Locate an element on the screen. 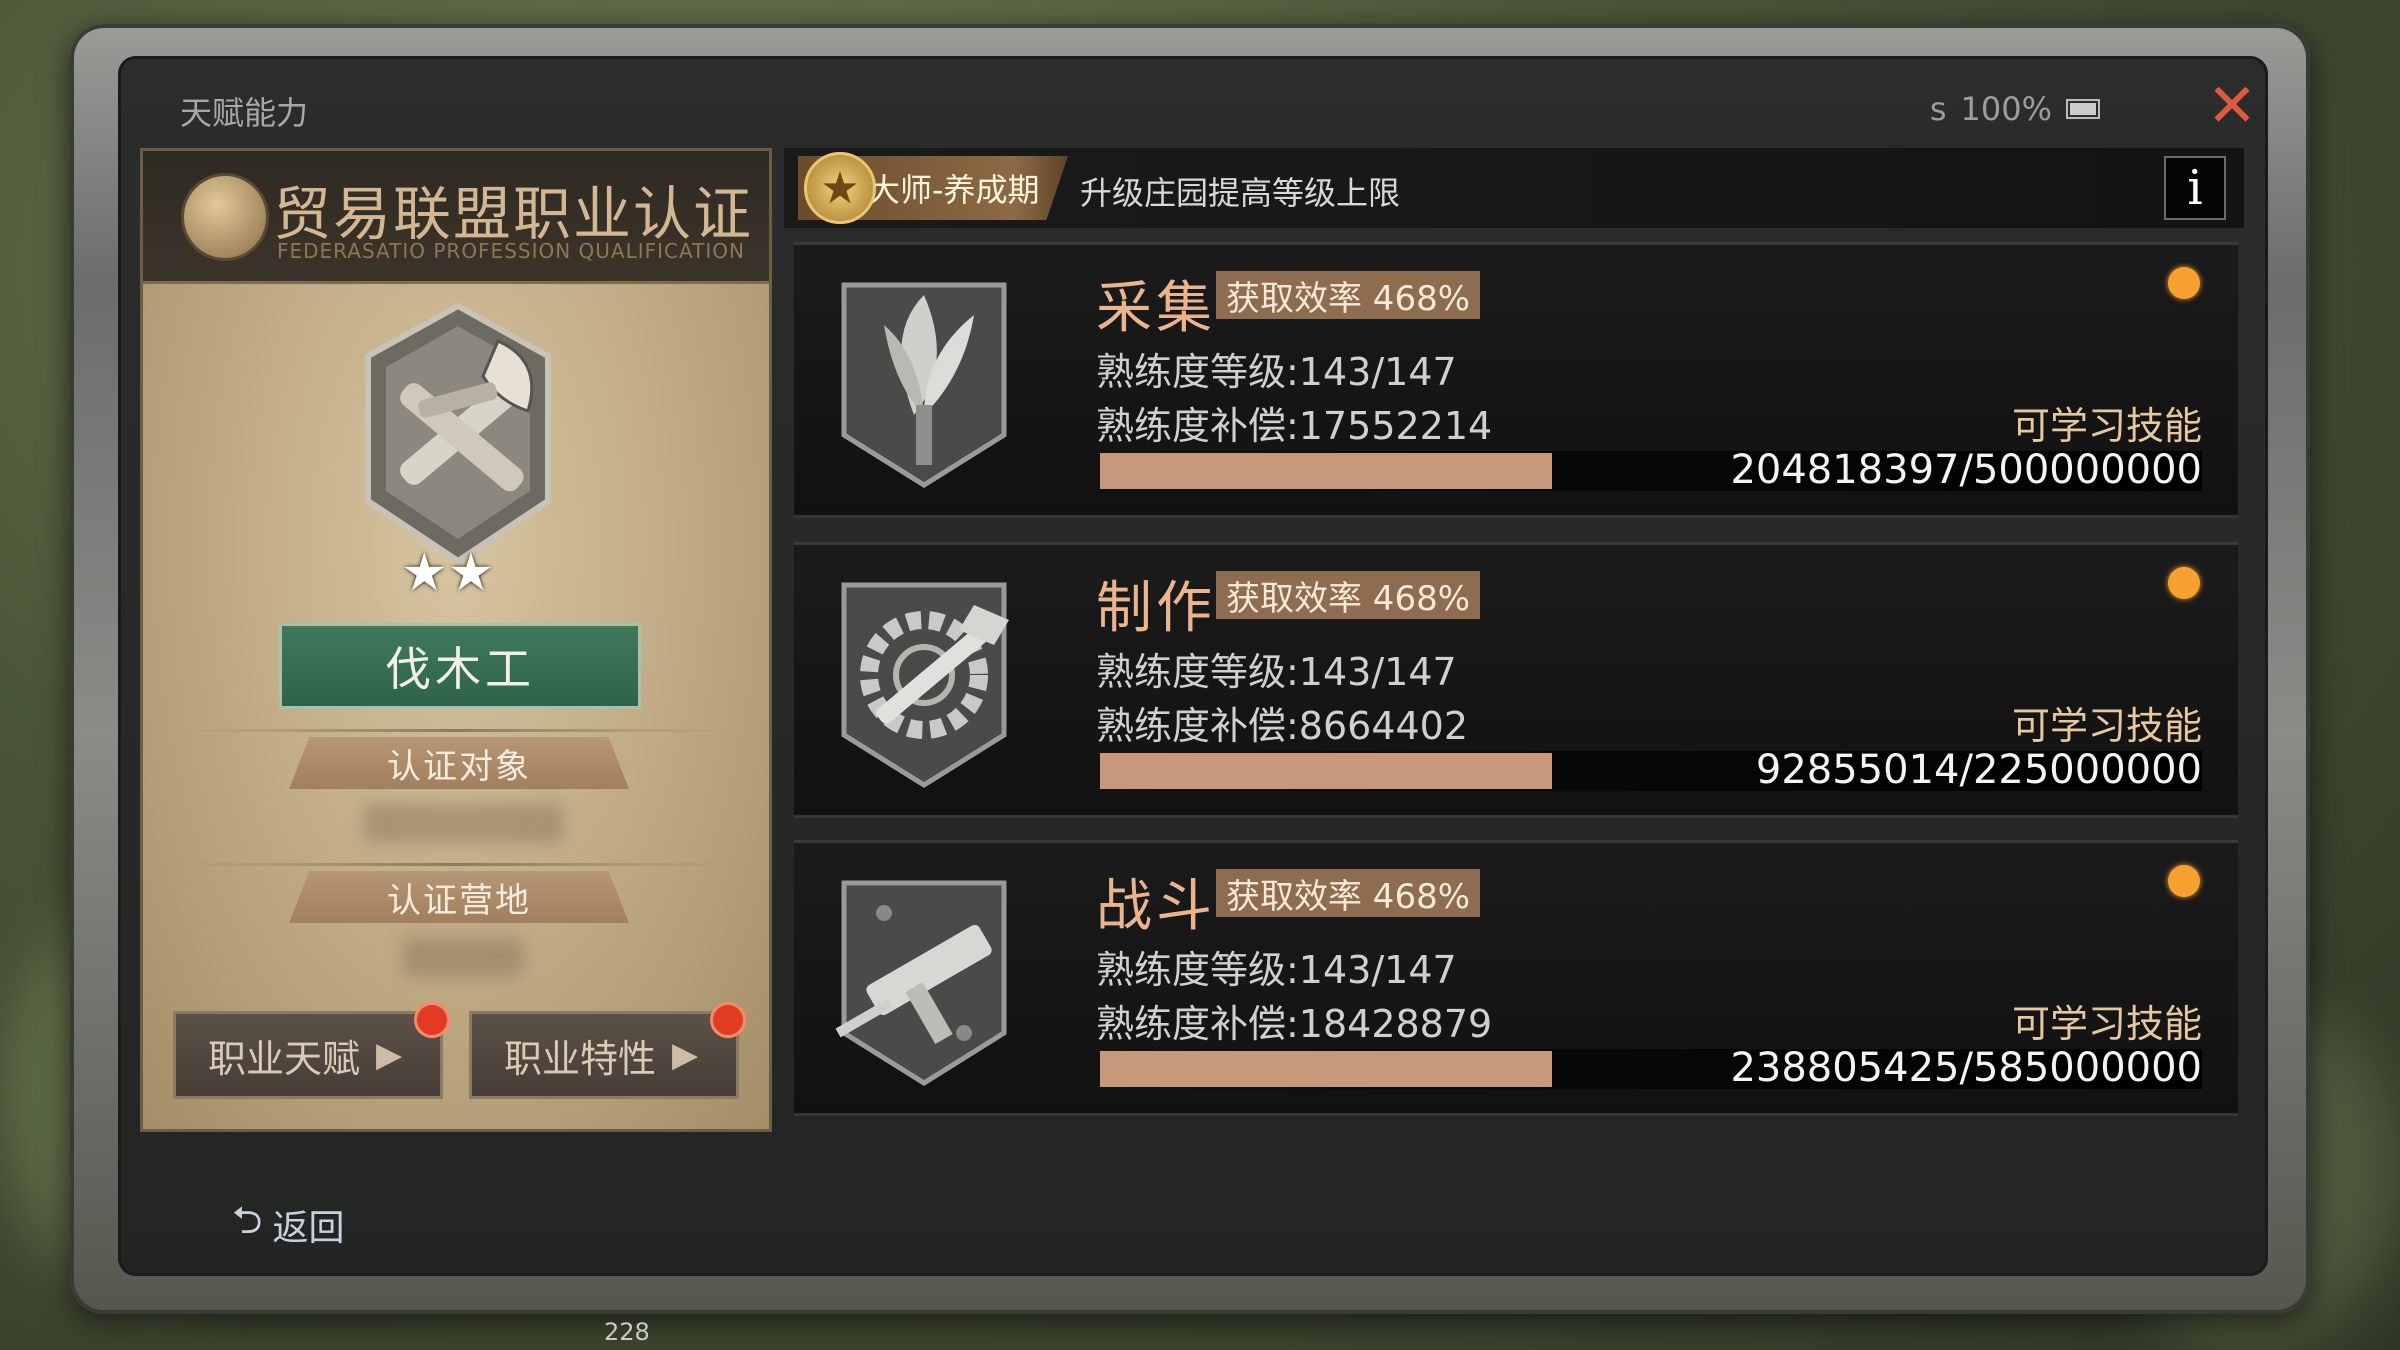 The height and width of the screenshot is (1350, 2400). progress-value: 92855014/225000000 is located at coordinates (1978, 770).